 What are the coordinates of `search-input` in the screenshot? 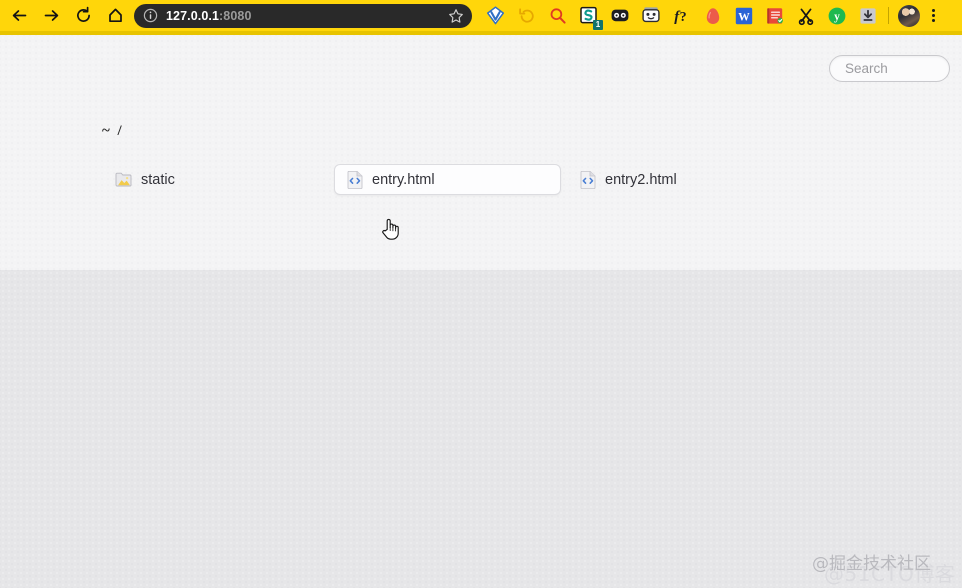 It's located at (889, 68).